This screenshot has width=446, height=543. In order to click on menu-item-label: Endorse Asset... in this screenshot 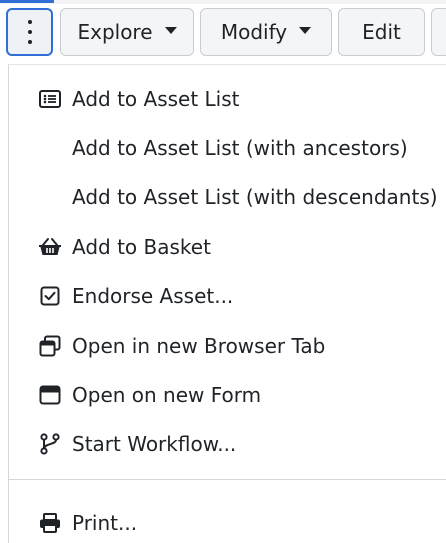, I will do `click(153, 296)`.